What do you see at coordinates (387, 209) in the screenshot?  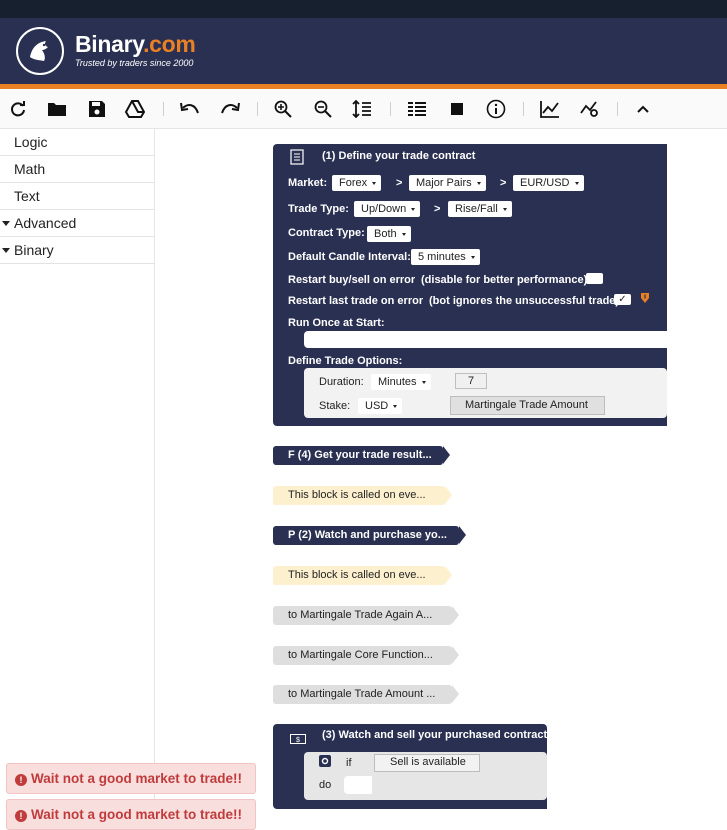 I see `trade-type-dropdown: Up/Down` at bounding box center [387, 209].